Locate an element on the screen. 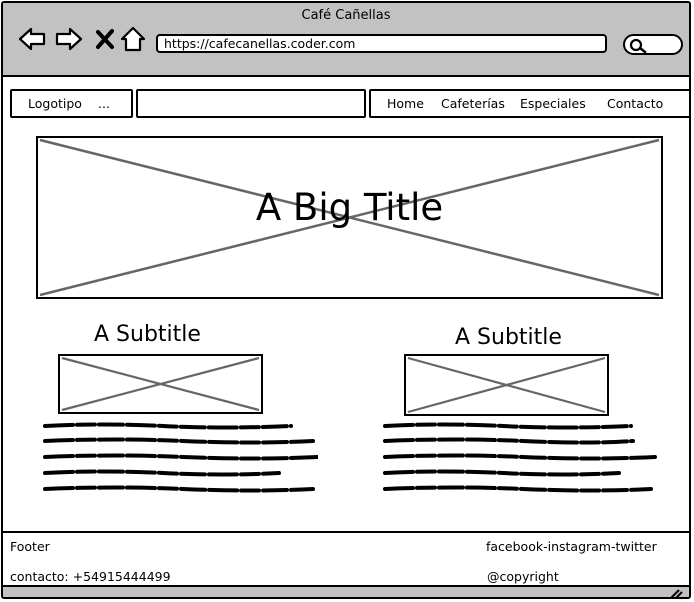 This screenshot has width=694, height=602. footer-contact: contacto: +54915444499 is located at coordinates (90, 576).